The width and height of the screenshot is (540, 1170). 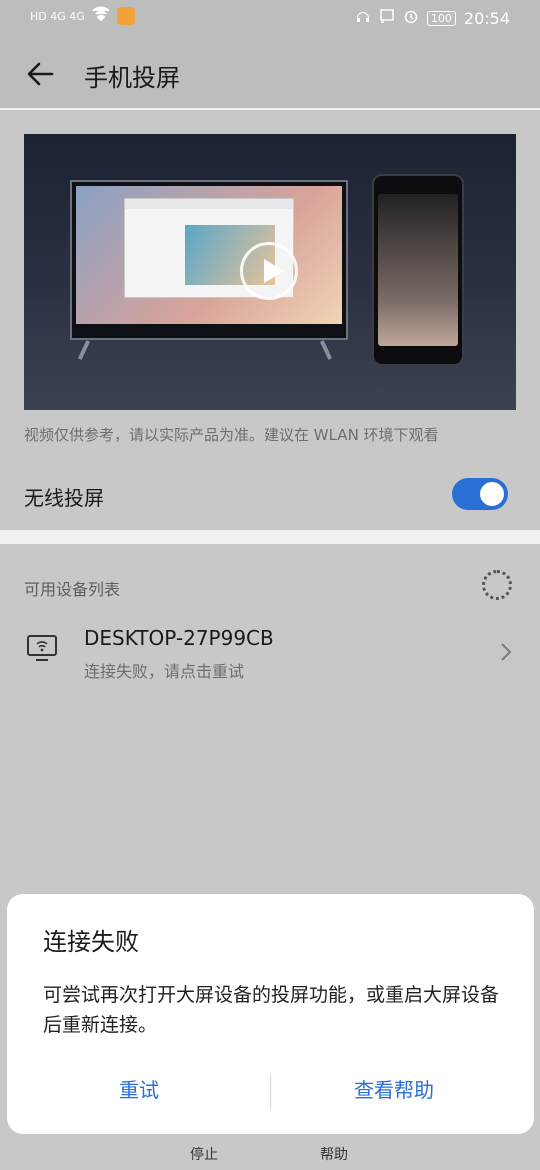 What do you see at coordinates (42, 648) in the screenshot?
I see `monitor-wifi-icon` at bounding box center [42, 648].